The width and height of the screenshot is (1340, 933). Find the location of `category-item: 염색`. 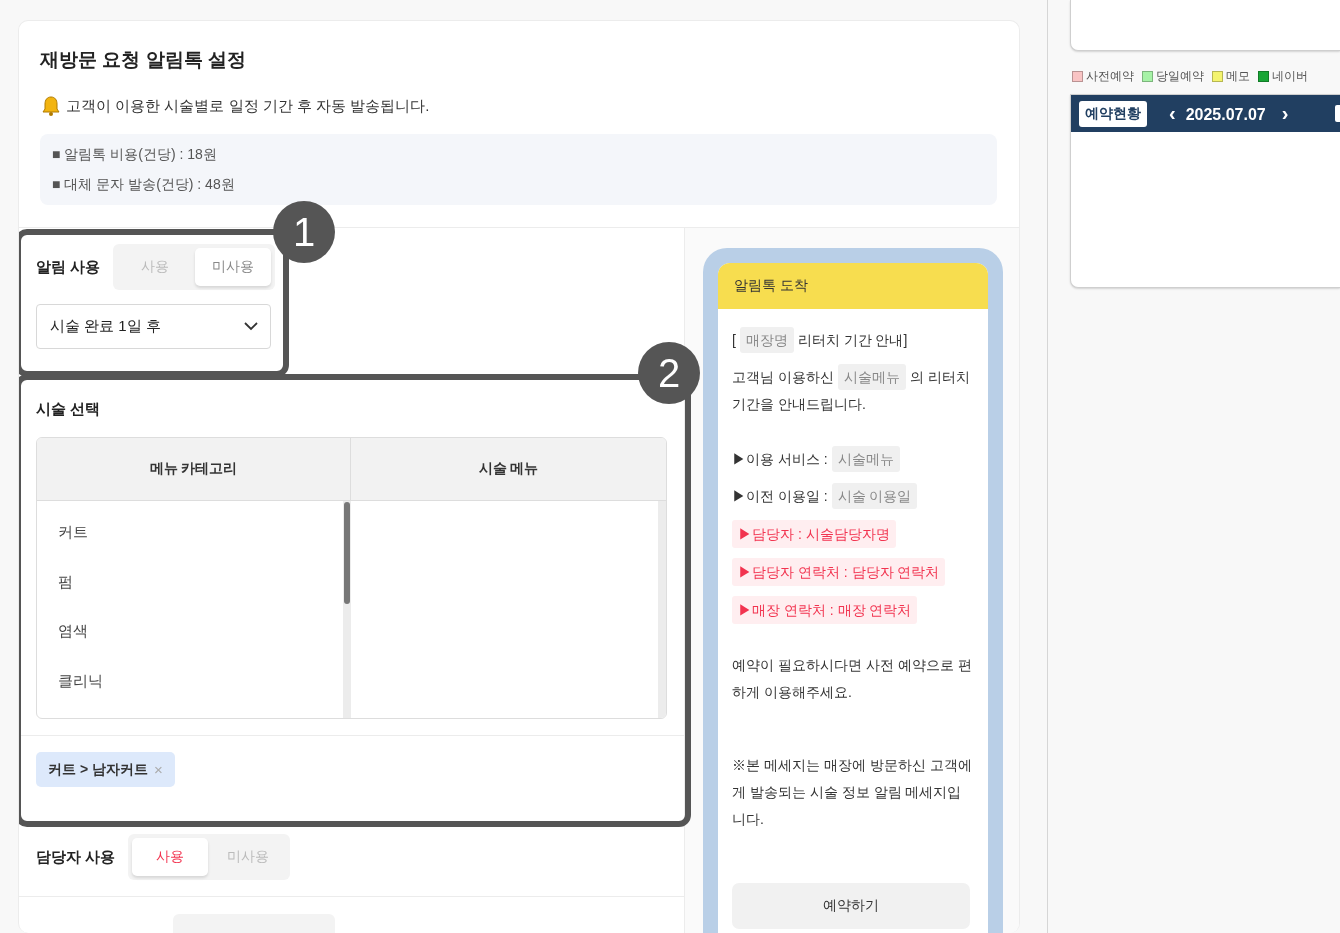

category-item: 염색 is located at coordinates (190, 632).